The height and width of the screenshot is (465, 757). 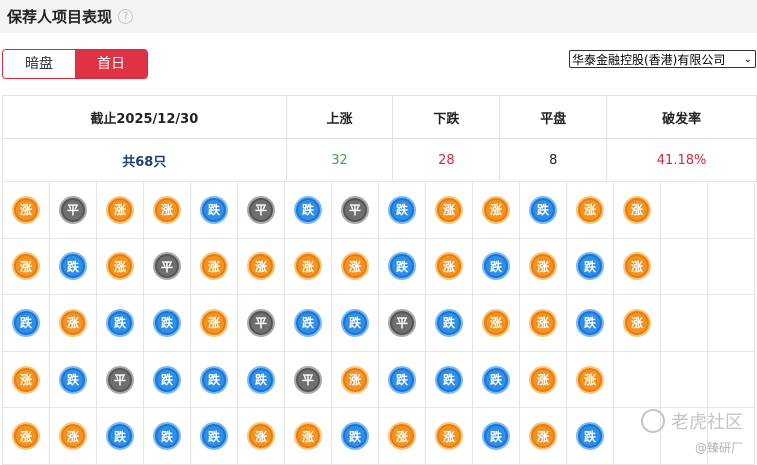 What do you see at coordinates (747, 59) in the screenshot?
I see `chevron-down-icon: ⌄` at bounding box center [747, 59].